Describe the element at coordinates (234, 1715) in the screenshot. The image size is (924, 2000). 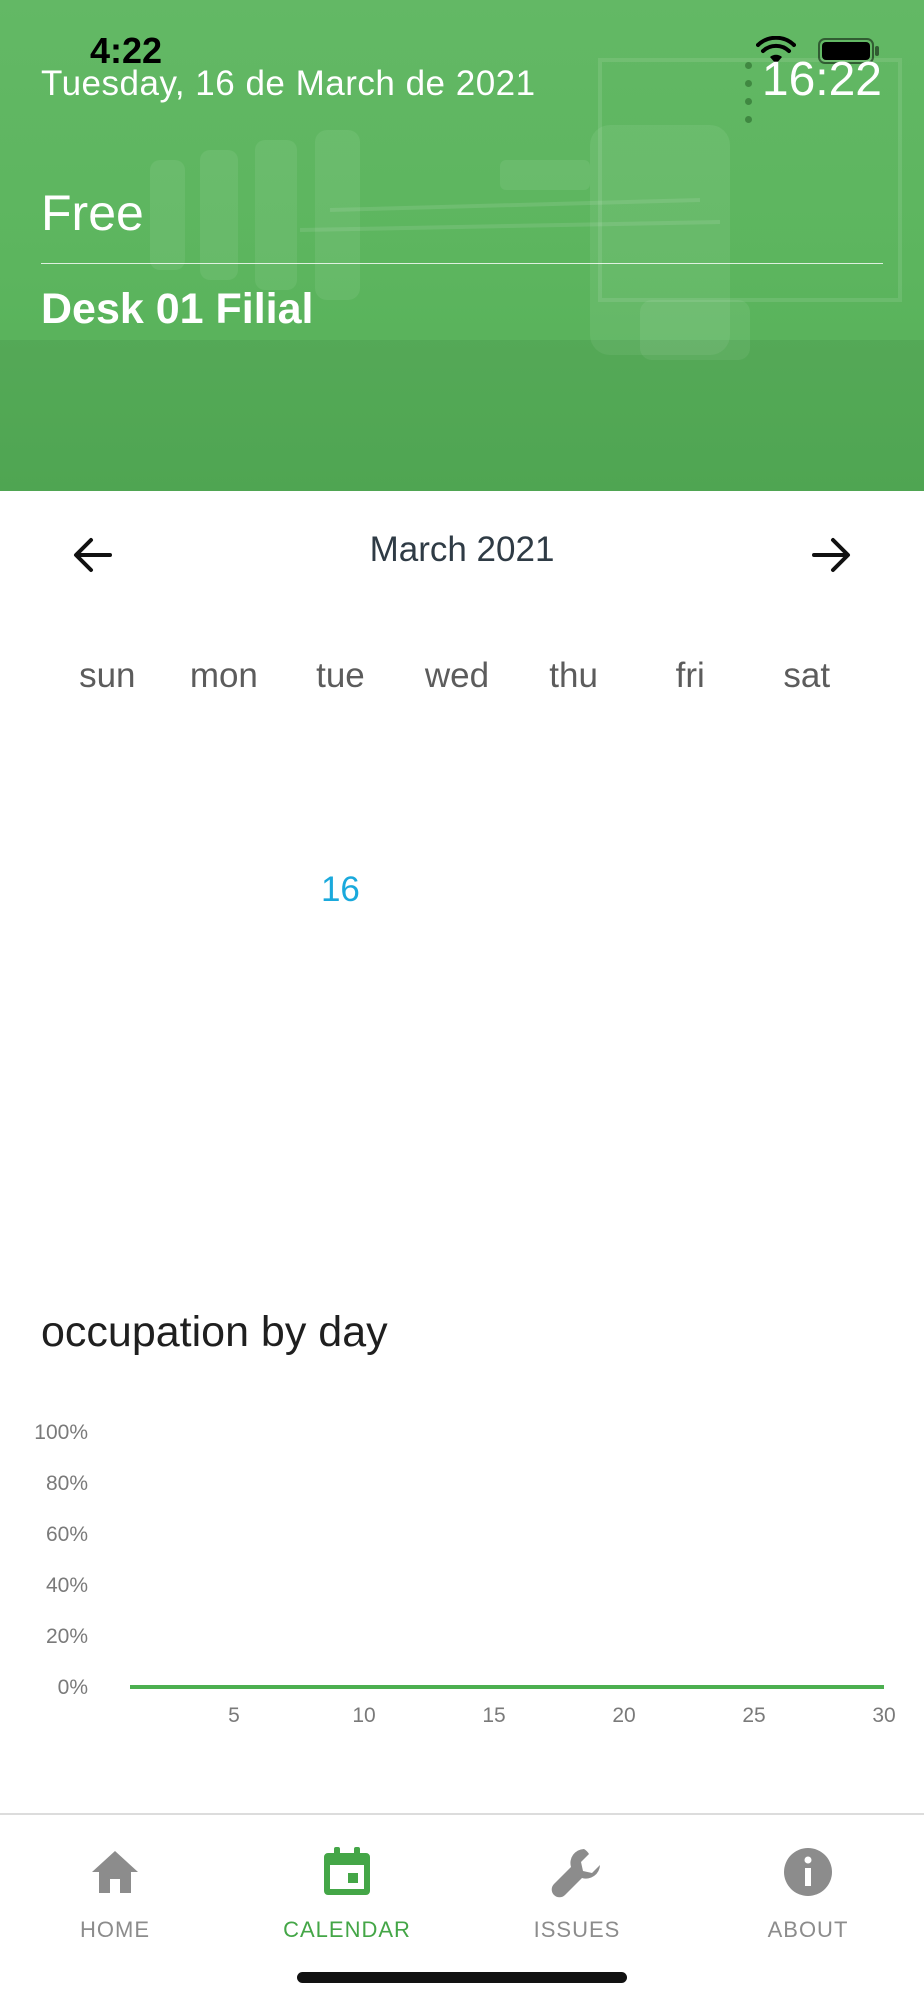
I see `x-tick-label: 5` at that location.